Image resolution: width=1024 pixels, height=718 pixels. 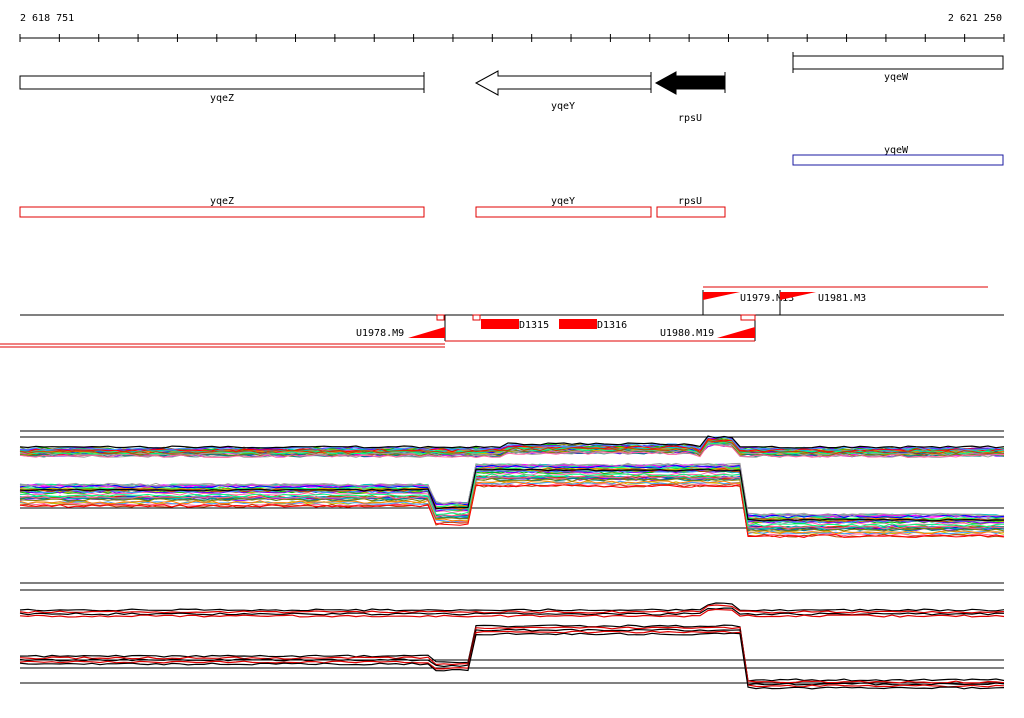 I want to click on red-annotation-track: yqeZ yqeY rpsU, so click(x=372, y=207).